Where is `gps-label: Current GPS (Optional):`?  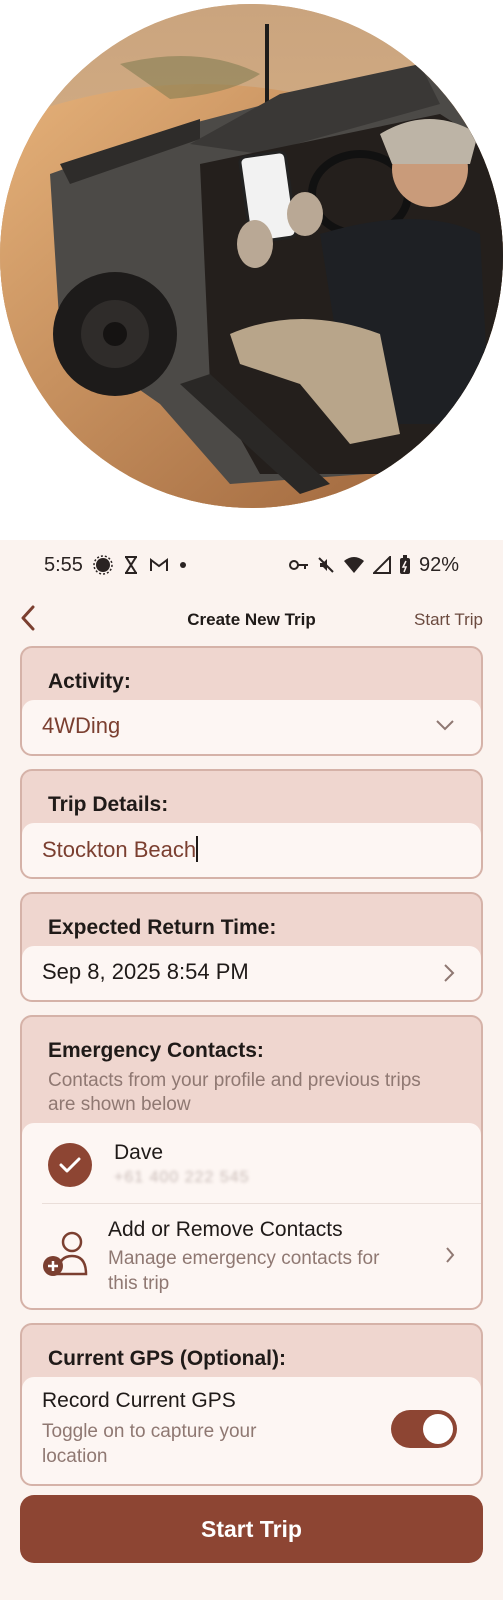
gps-label: Current GPS (Optional): is located at coordinates (167, 1358).